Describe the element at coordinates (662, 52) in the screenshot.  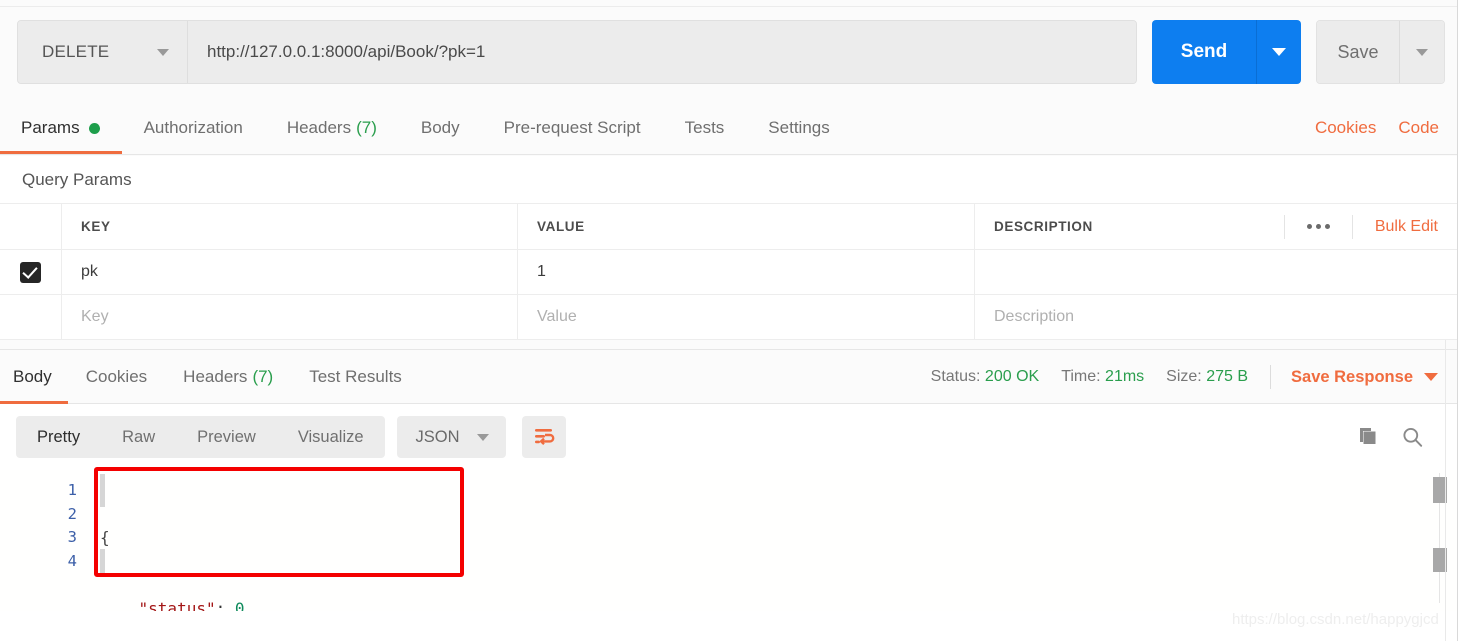
I see `url-input: http://127.0.0.1:8000/api/Book/?pk=1` at that location.